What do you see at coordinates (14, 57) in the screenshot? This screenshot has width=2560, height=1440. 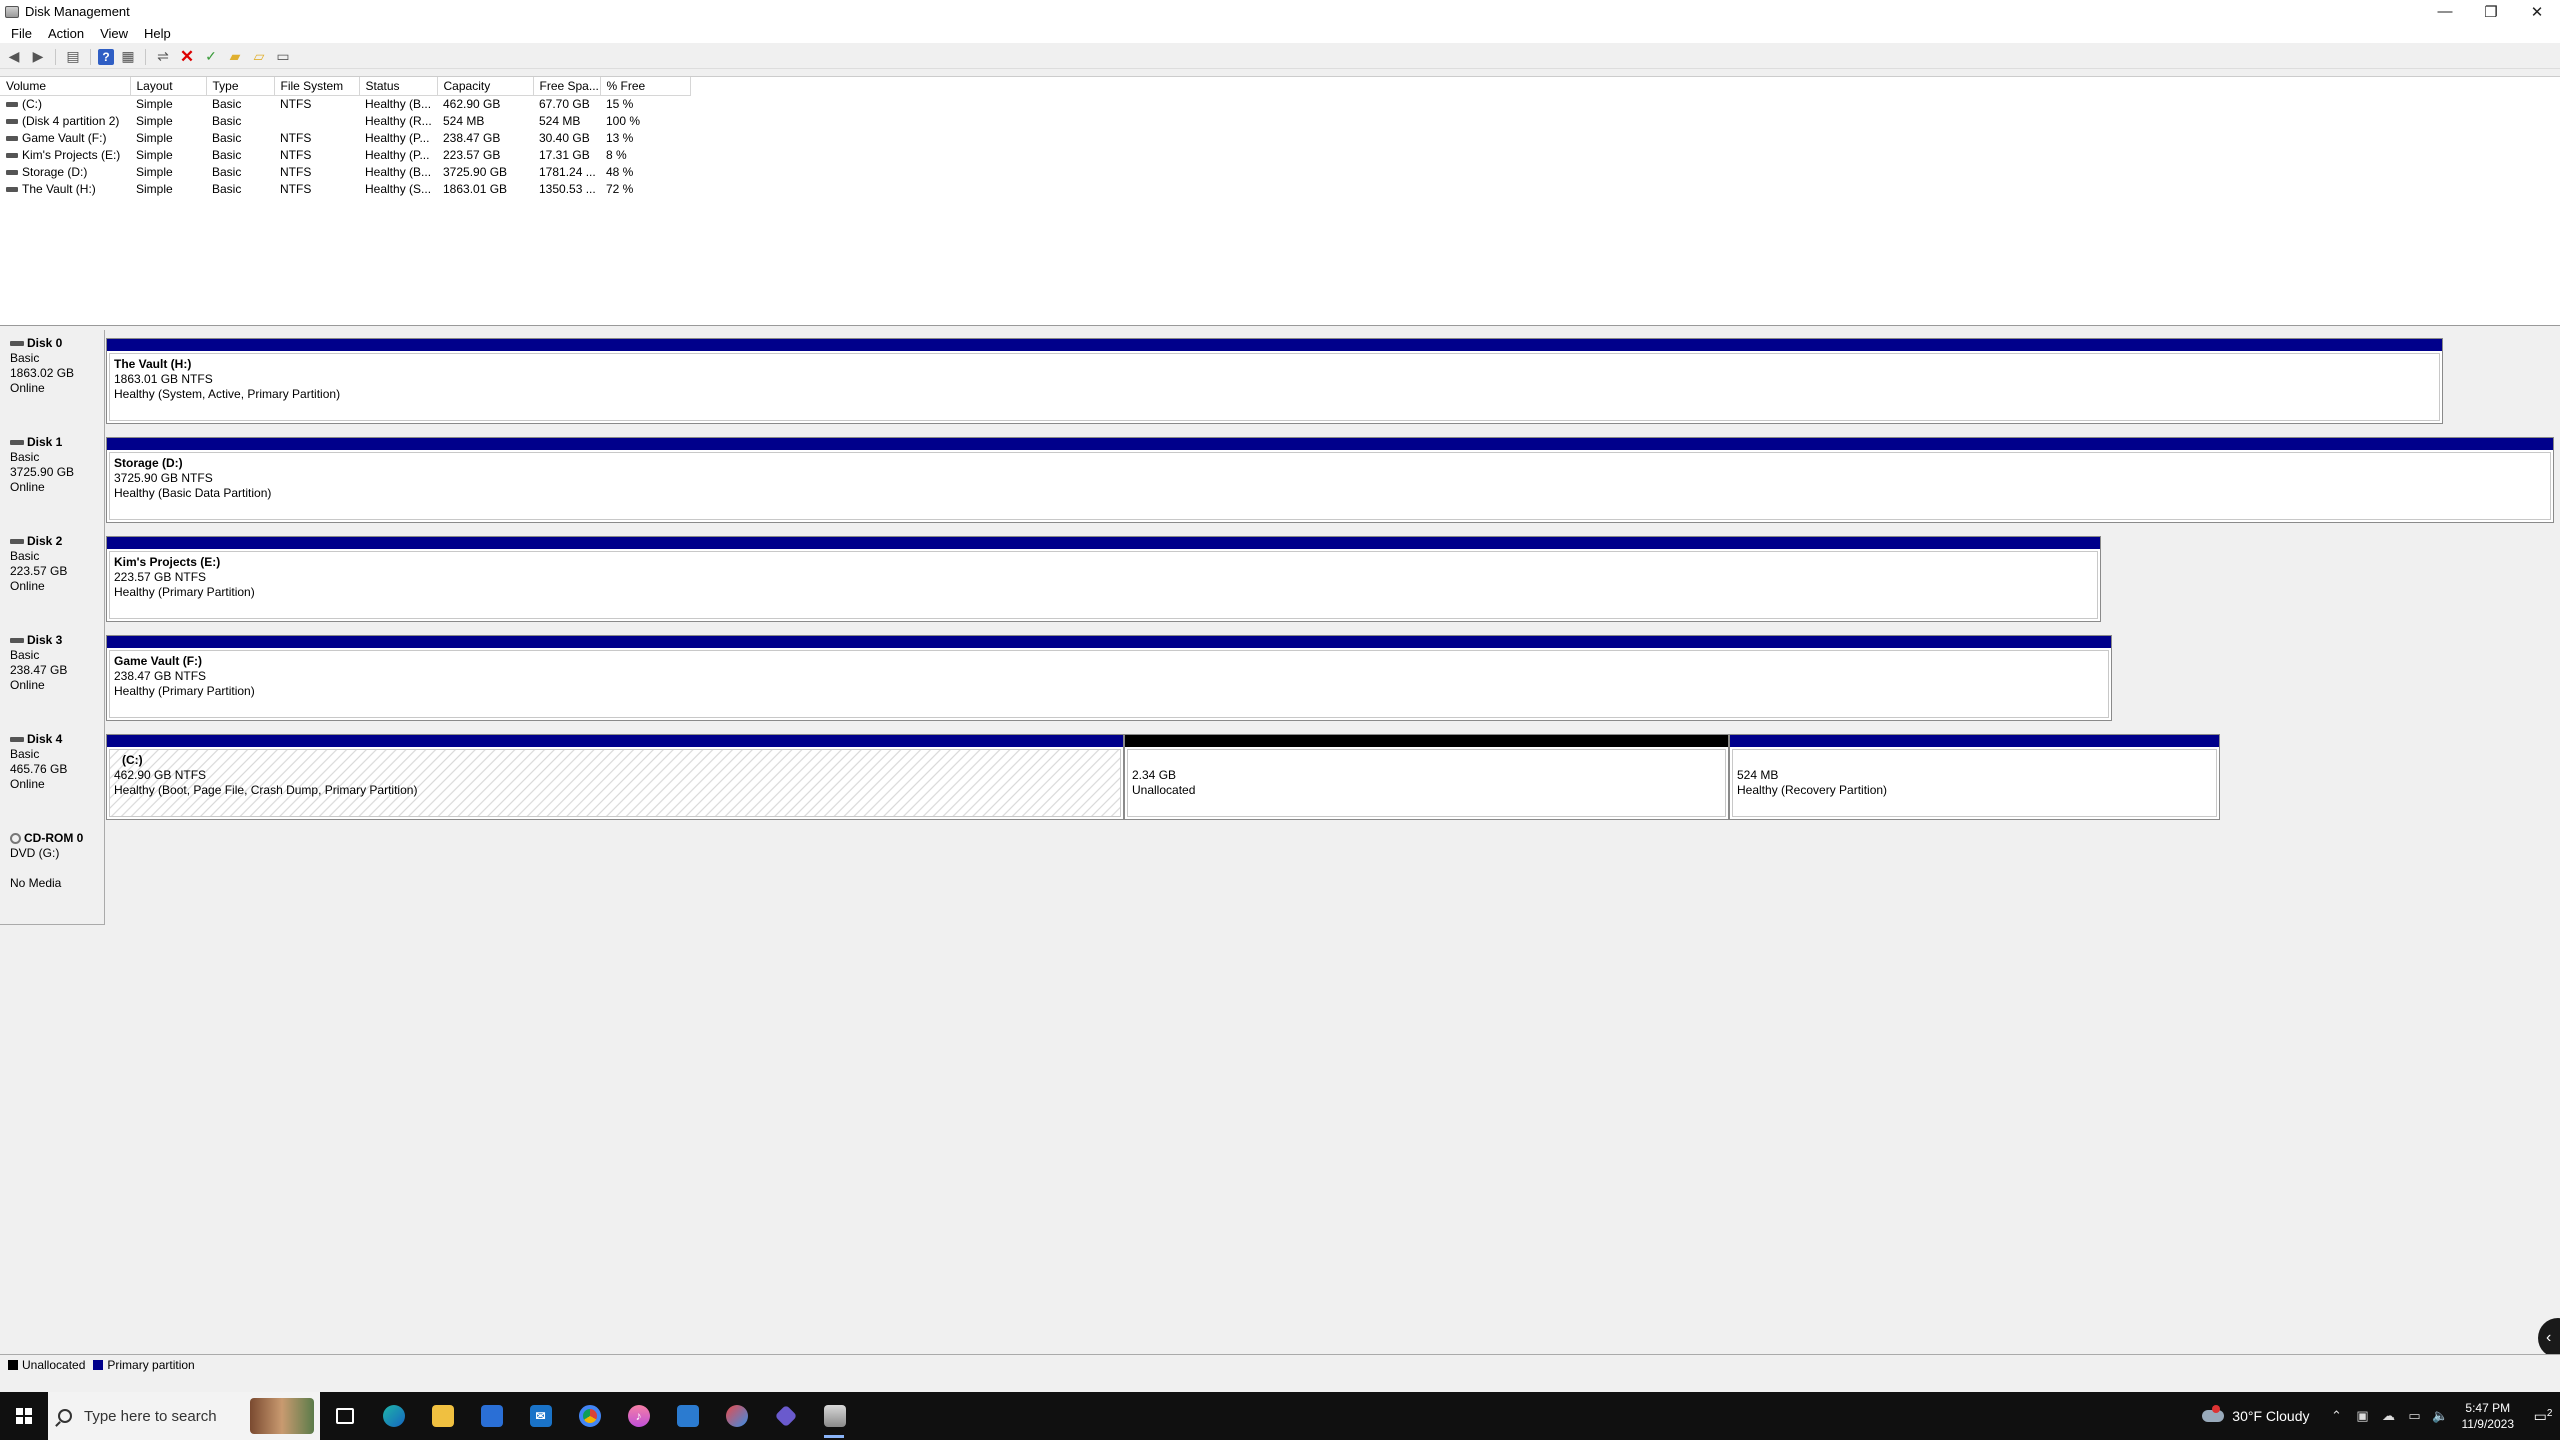 I see `back-arrow-icon: ◀` at bounding box center [14, 57].